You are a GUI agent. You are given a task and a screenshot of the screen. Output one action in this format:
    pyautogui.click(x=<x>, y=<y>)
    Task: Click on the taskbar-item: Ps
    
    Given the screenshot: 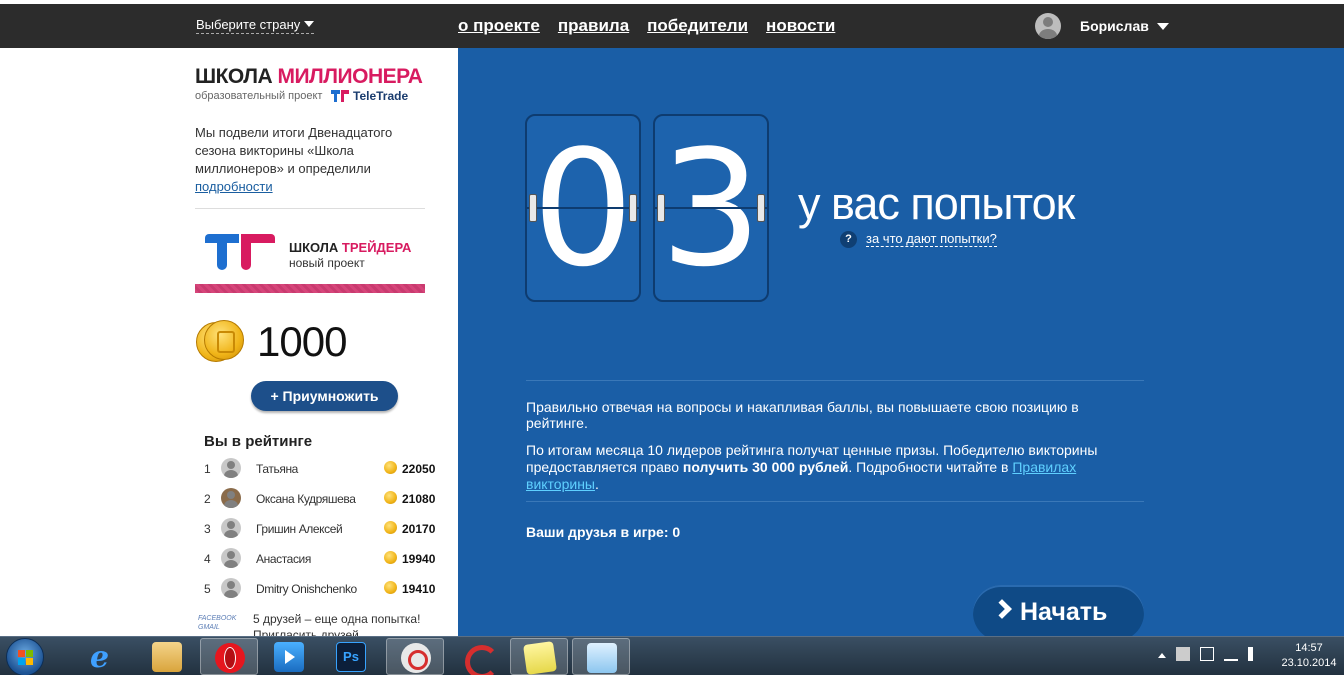 What is the action you would take?
    pyautogui.click(x=351, y=656)
    